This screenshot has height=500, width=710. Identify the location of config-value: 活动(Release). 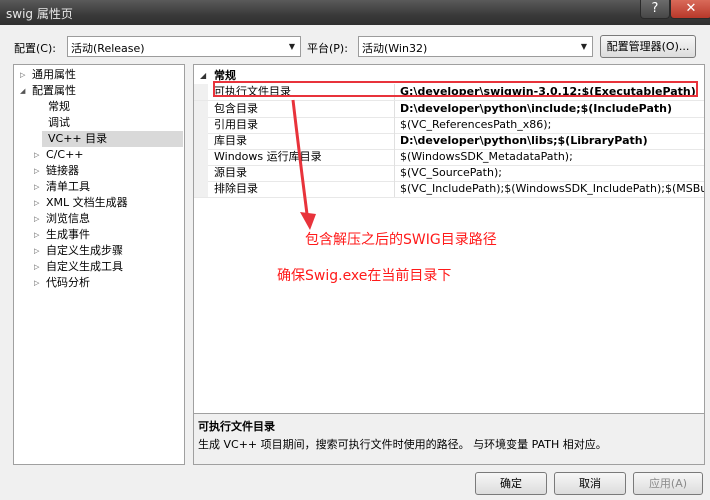
(108, 48).